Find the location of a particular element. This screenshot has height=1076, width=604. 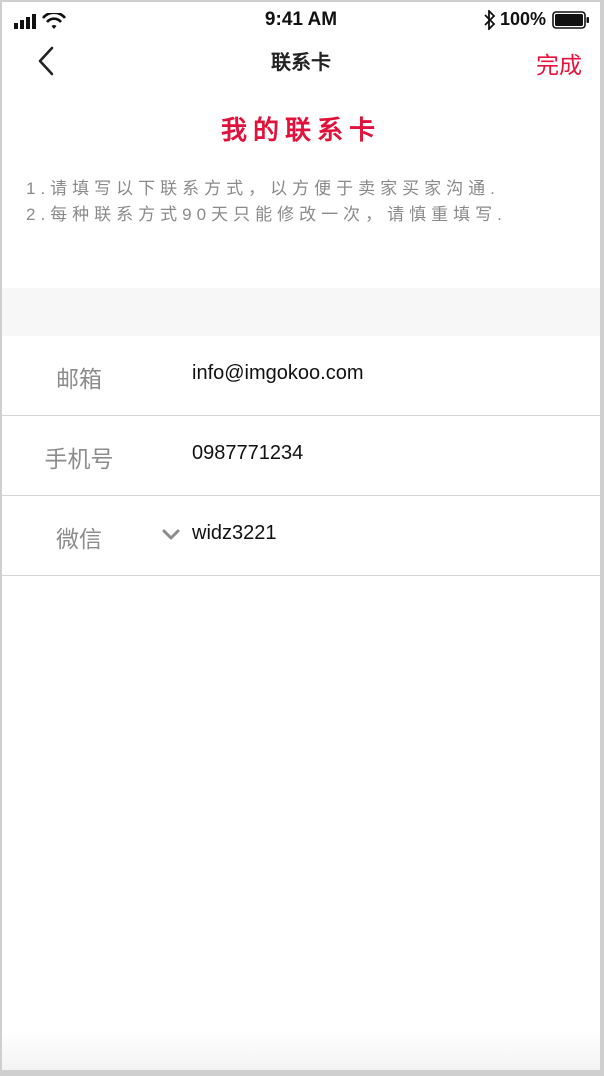

navigation-bar: 联系卡 完成 is located at coordinates (301, 61).